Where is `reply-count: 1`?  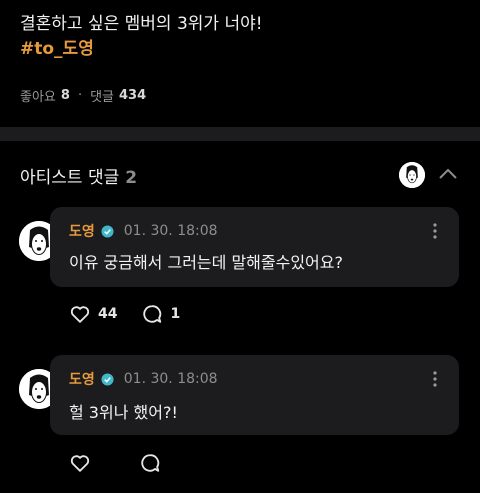
reply-count: 1 is located at coordinates (175, 314).